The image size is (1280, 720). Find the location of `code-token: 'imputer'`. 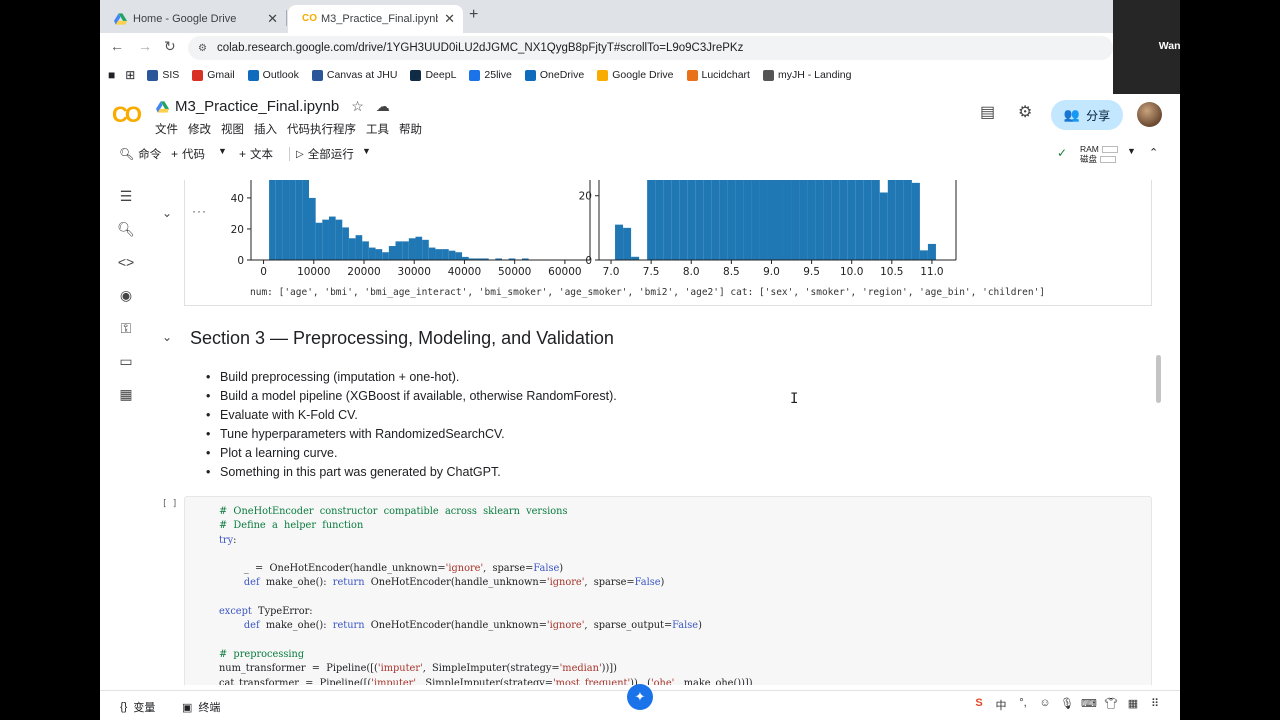

code-token: 'imputer' is located at coordinates (394, 681).